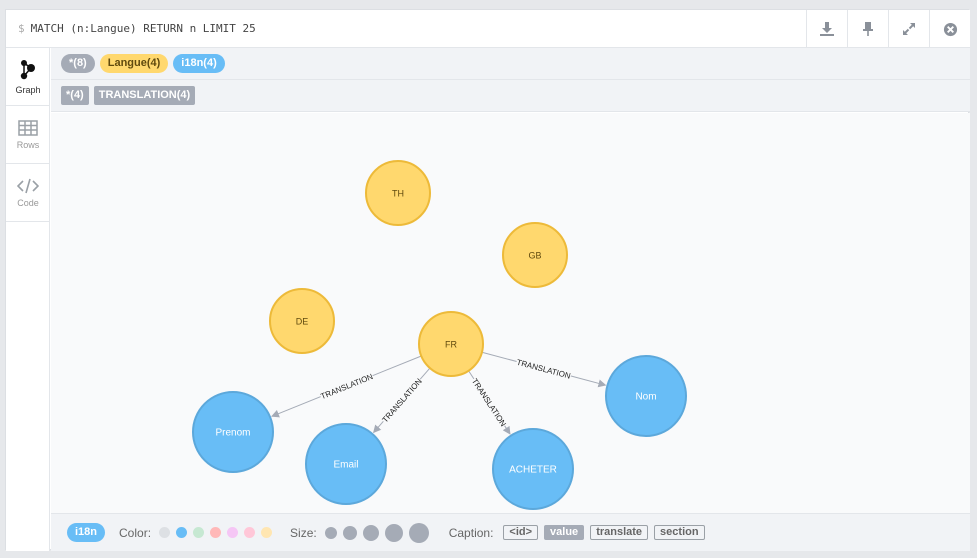 Image resolution: width=977 pixels, height=558 pixels. What do you see at coordinates (28, 299) in the screenshot?
I see `view-sidebar: Graph Rows Code` at bounding box center [28, 299].